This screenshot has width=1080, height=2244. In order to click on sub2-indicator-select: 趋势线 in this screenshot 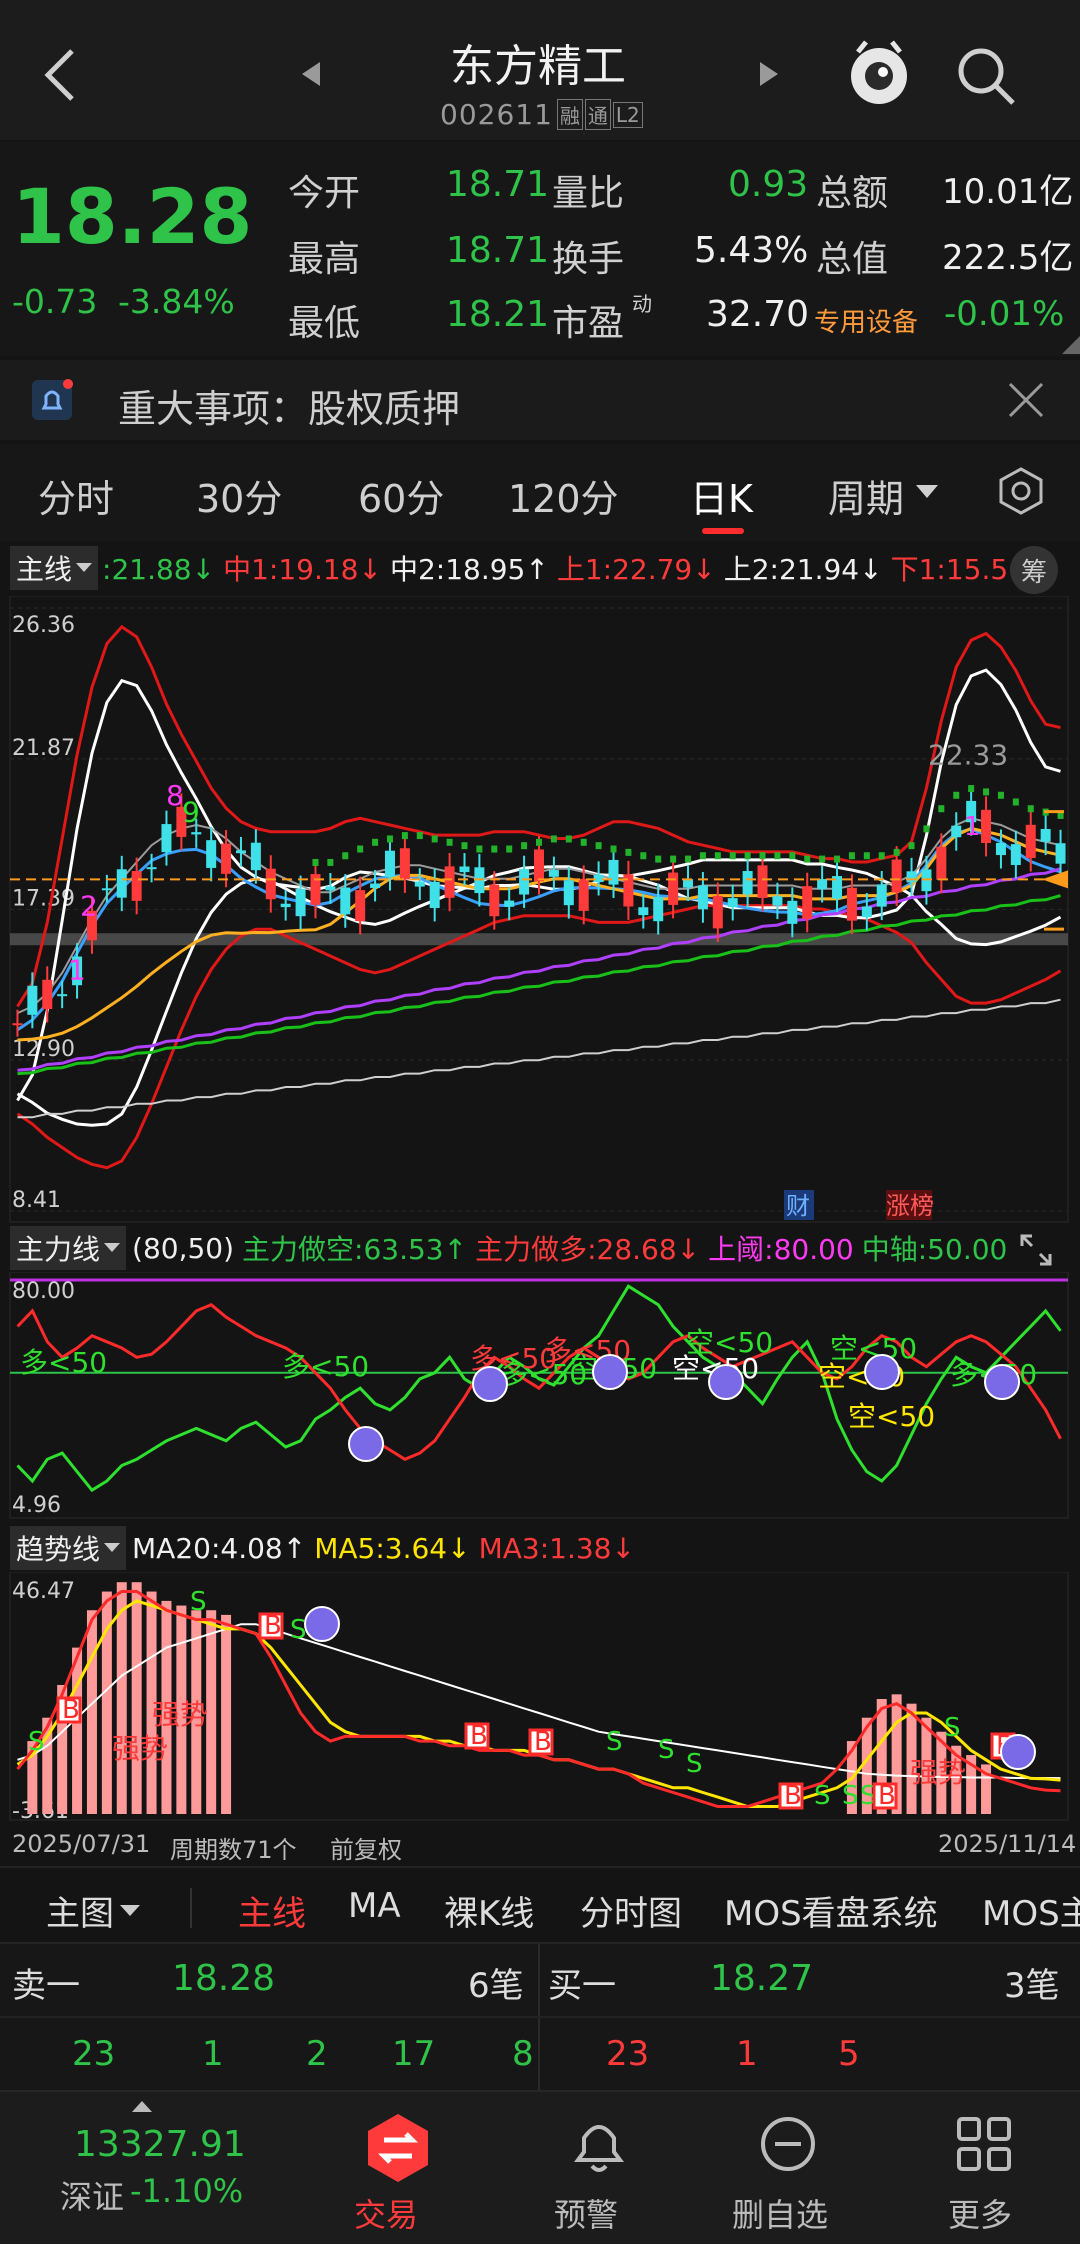, I will do `click(68, 1548)`.